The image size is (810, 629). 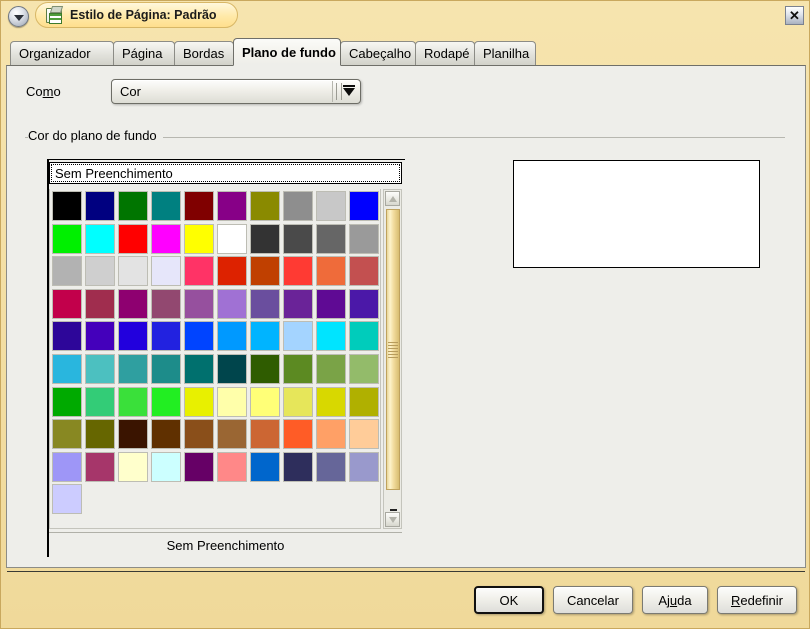 What do you see at coordinates (18, 16) in the screenshot?
I see `window-menu-orb-icon` at bounding box center [18, 16].